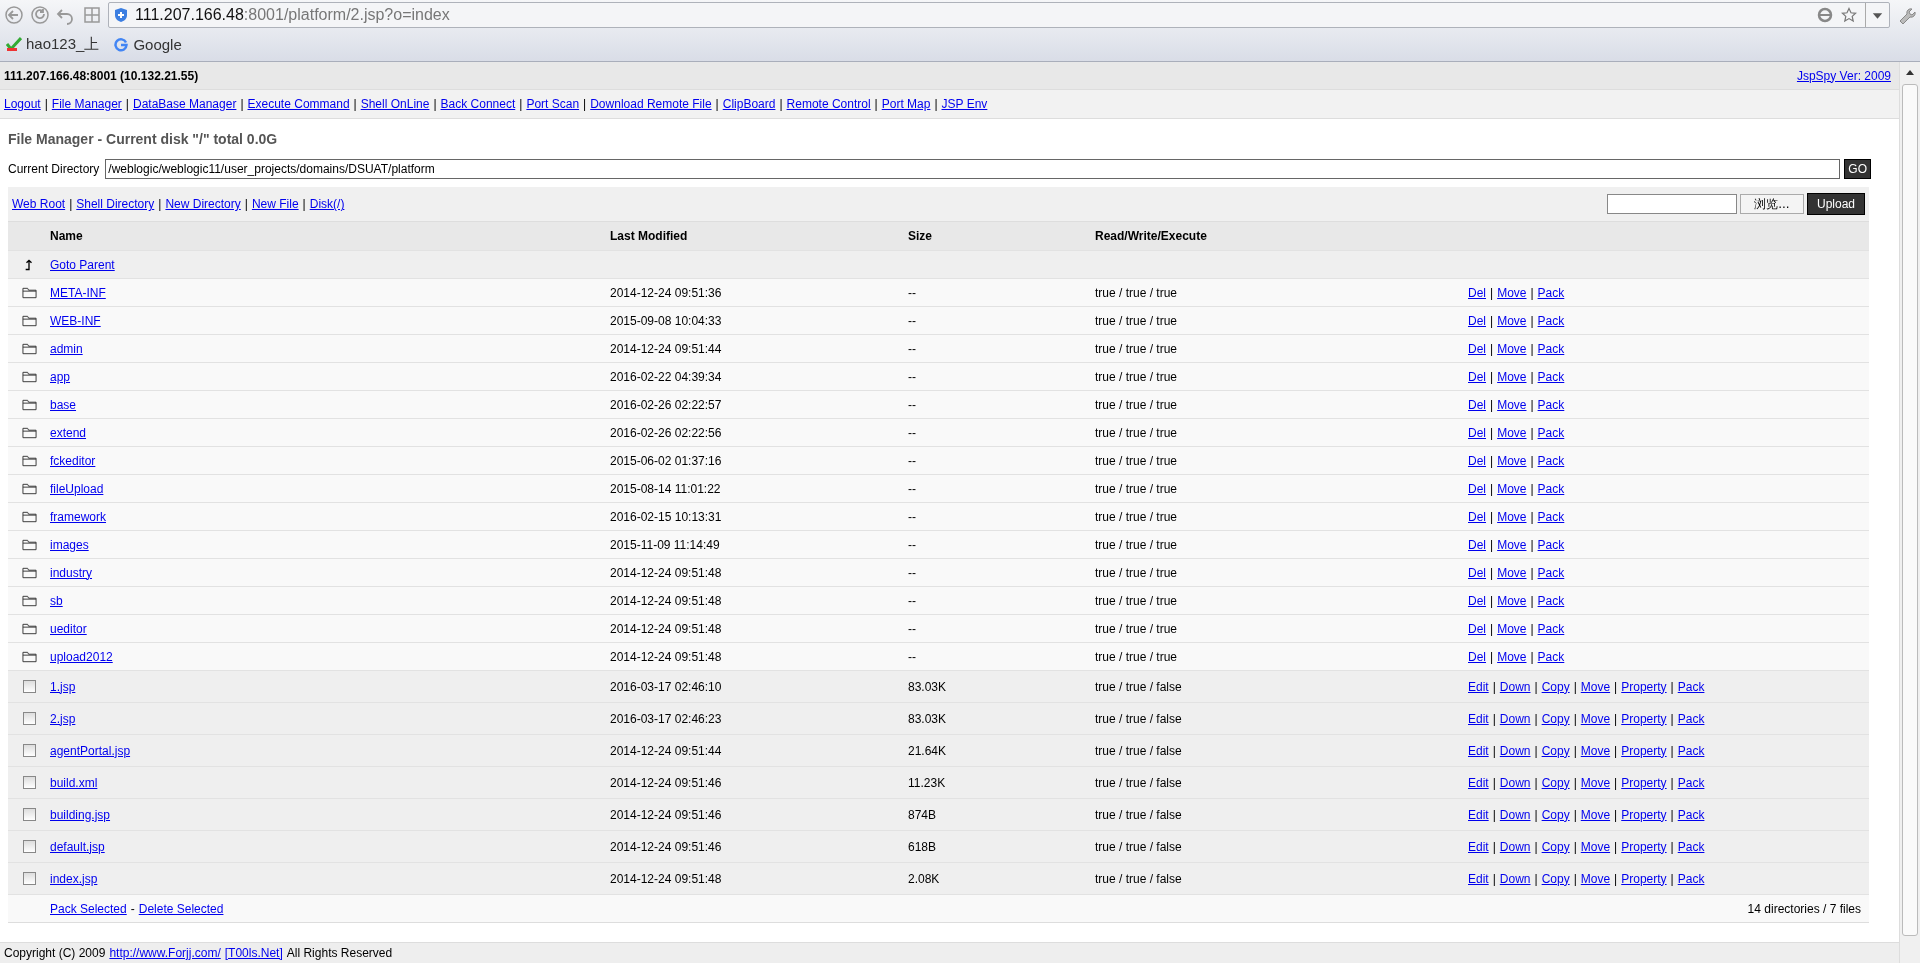 Image resolution: width=1920 pixels, height=963 pixels. Describe the element at coordinates (77, 846) in the screenshot. I see `file-link: default.jsp` at that location.